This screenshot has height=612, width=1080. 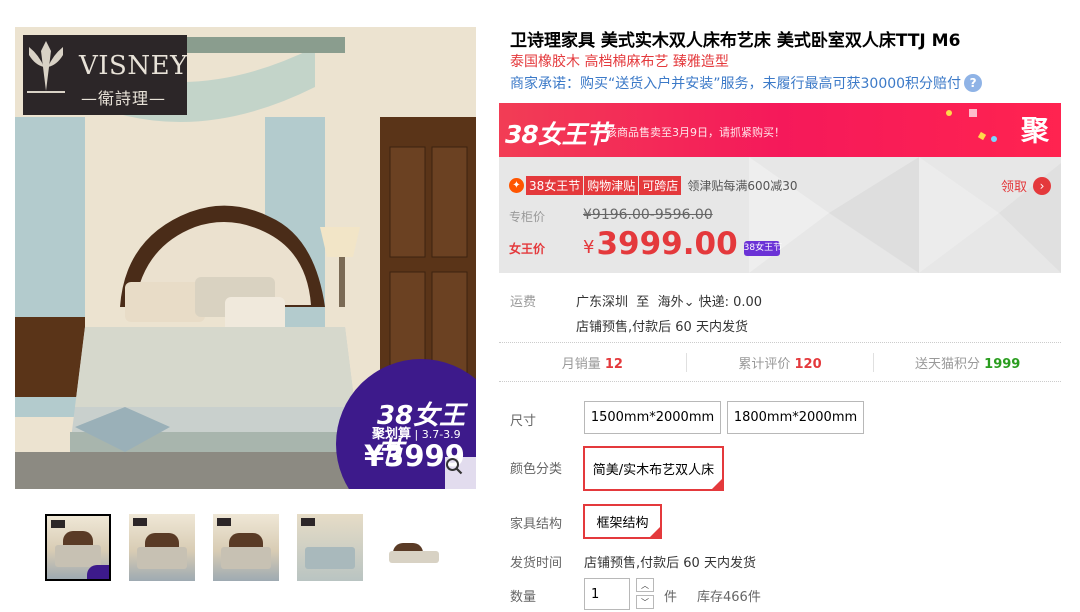 What do you see at coordinates (619, 62) in the screenshot?
I see `product-subtitle: 泰国橡胶木 高档棉麻布艺 臻雅造型` at bounding box center [619, 62].